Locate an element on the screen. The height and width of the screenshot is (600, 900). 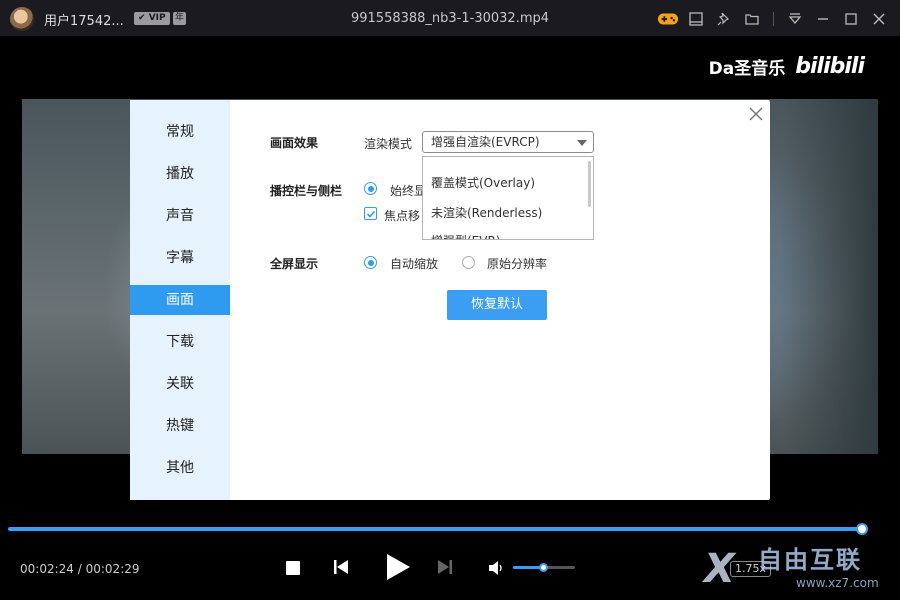
dropdown-option-evr: 增强型(EVR) is located at coordinates (466, 235).